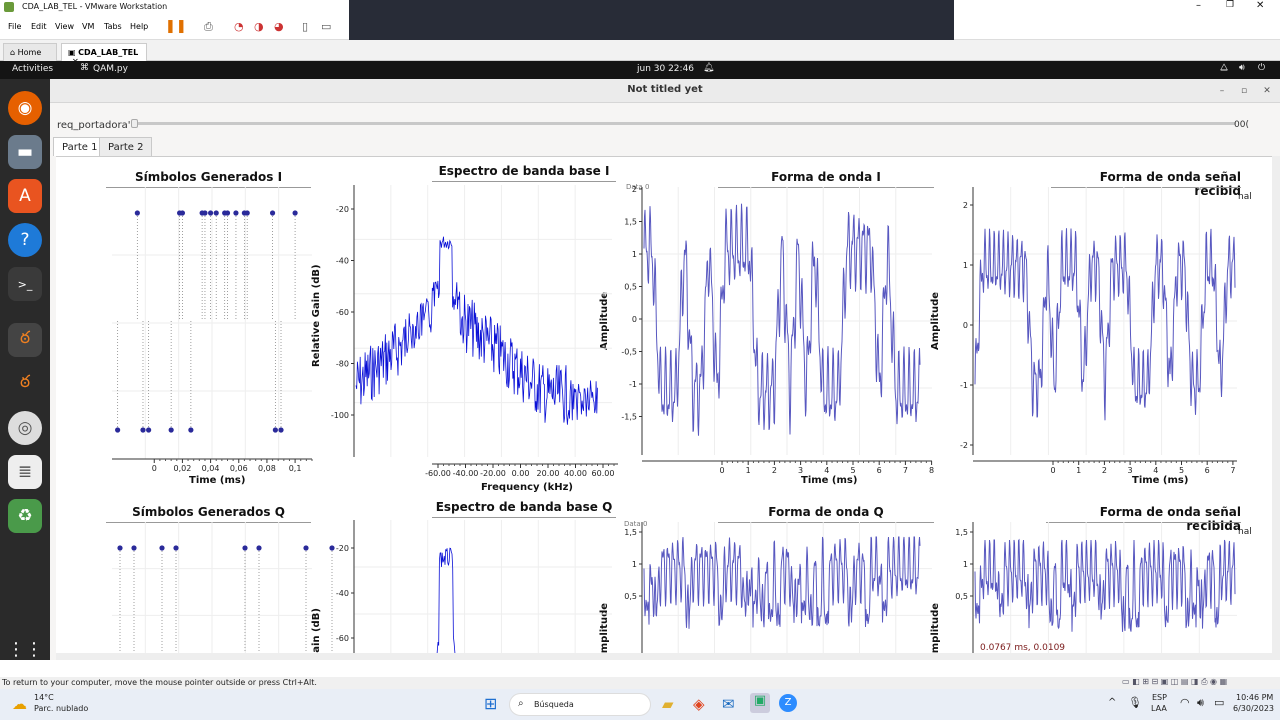 The image size is (1280, 720). What do you see at coordinates (1241, 125) in the screenshot?
I see `slider-value: 00(` at bounding box center [1241, 125].